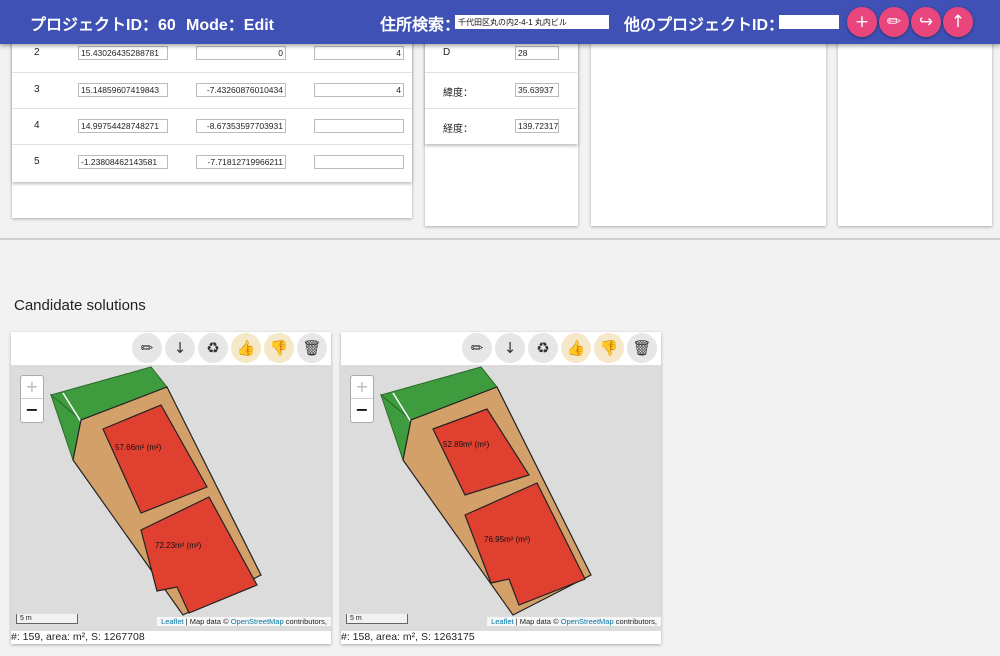 This screenshot has width=1000, height=656. Describe the element at coordinates (37, 161) in the screenshot. I see `row-number: 5` at that location.